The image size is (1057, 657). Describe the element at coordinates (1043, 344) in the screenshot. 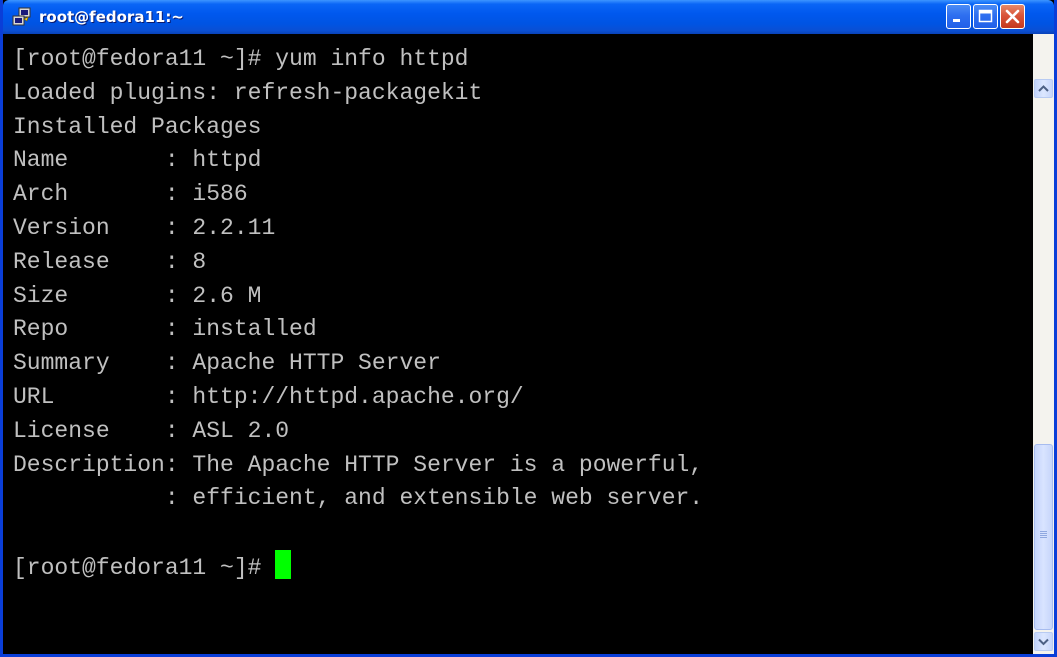

I see `vertical-scrollbar` at that location.